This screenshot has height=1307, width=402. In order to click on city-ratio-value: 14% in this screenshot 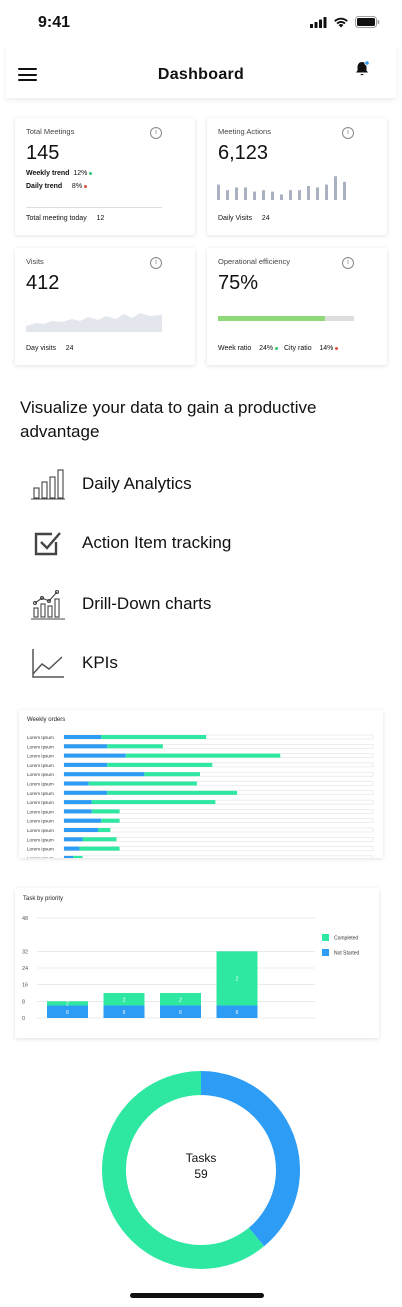, I will do `click(326, 348)`.